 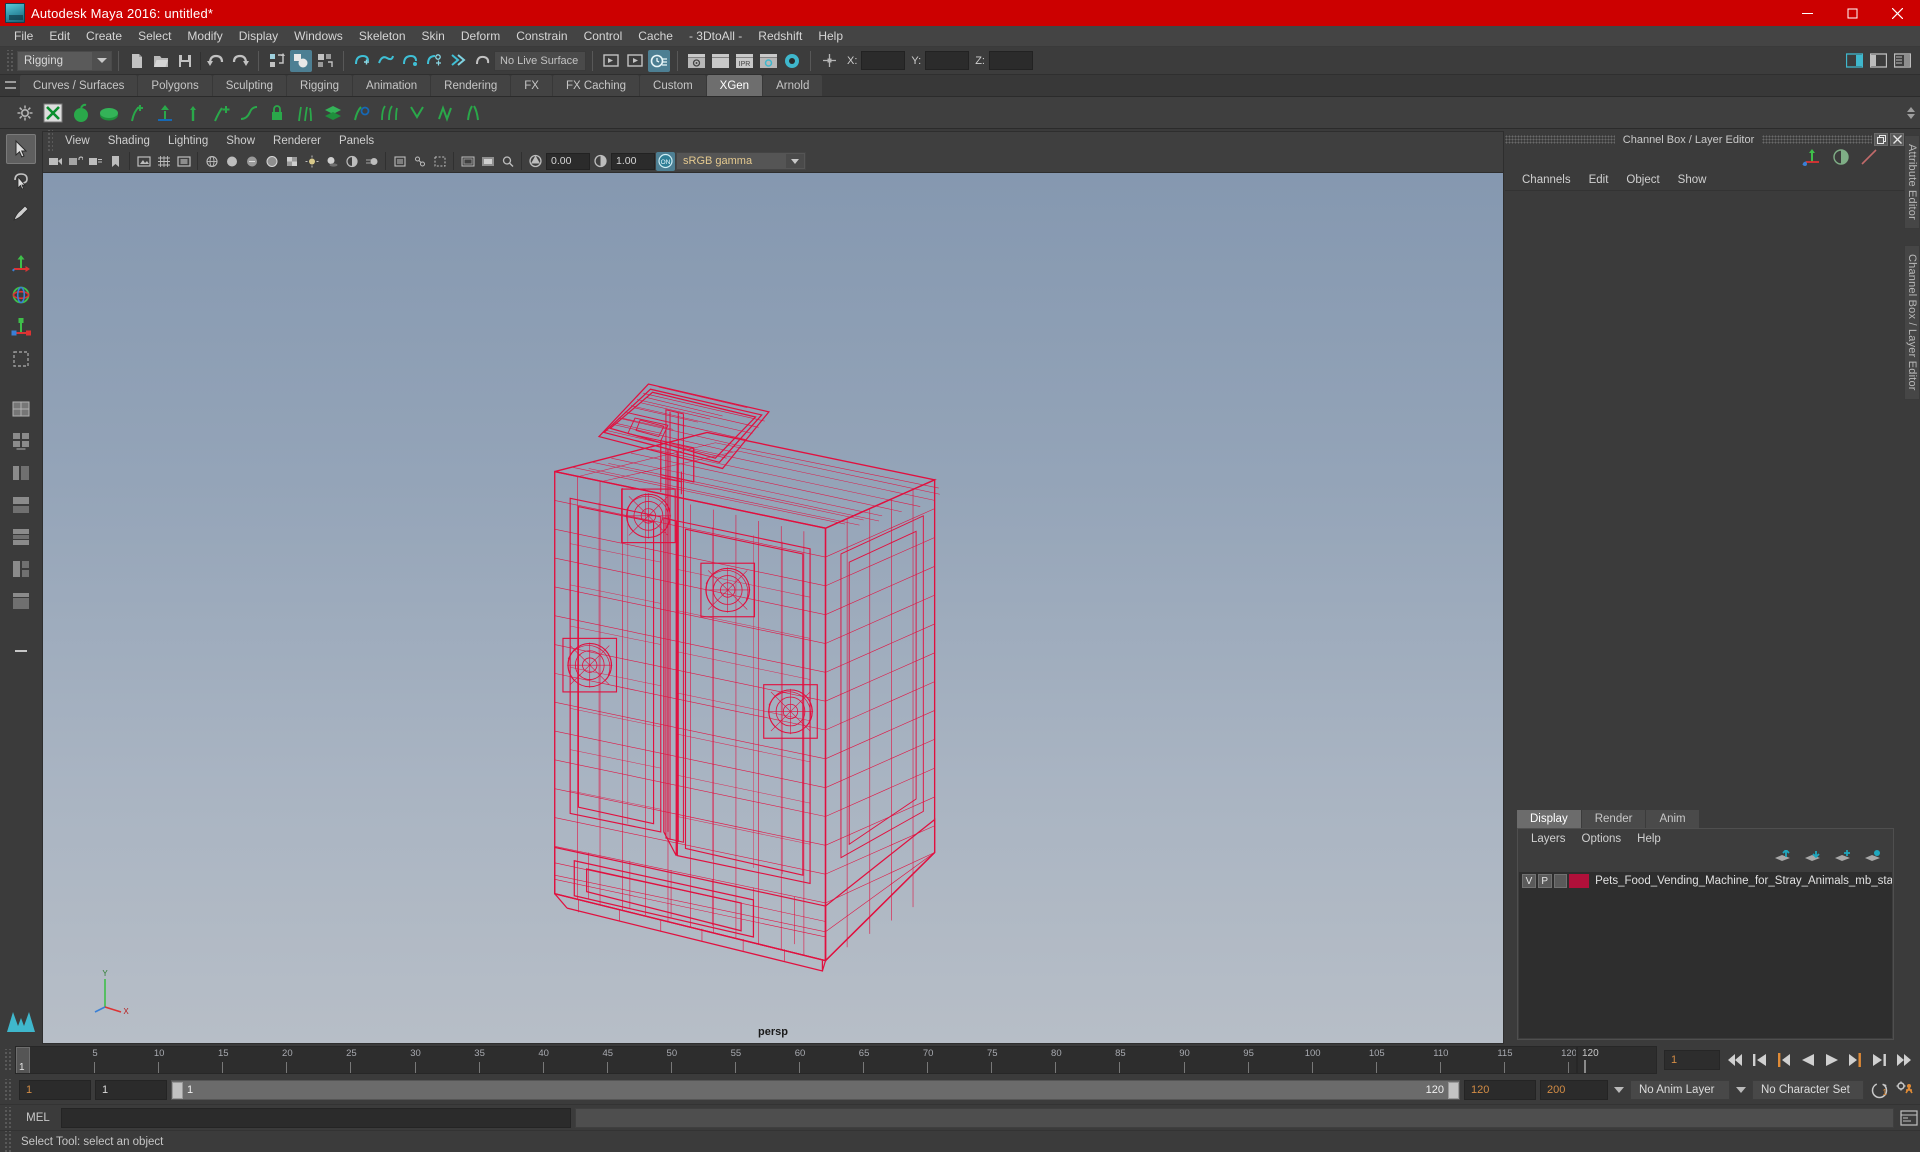 I want to click on command-input-field, so click(x=316, y=1117).